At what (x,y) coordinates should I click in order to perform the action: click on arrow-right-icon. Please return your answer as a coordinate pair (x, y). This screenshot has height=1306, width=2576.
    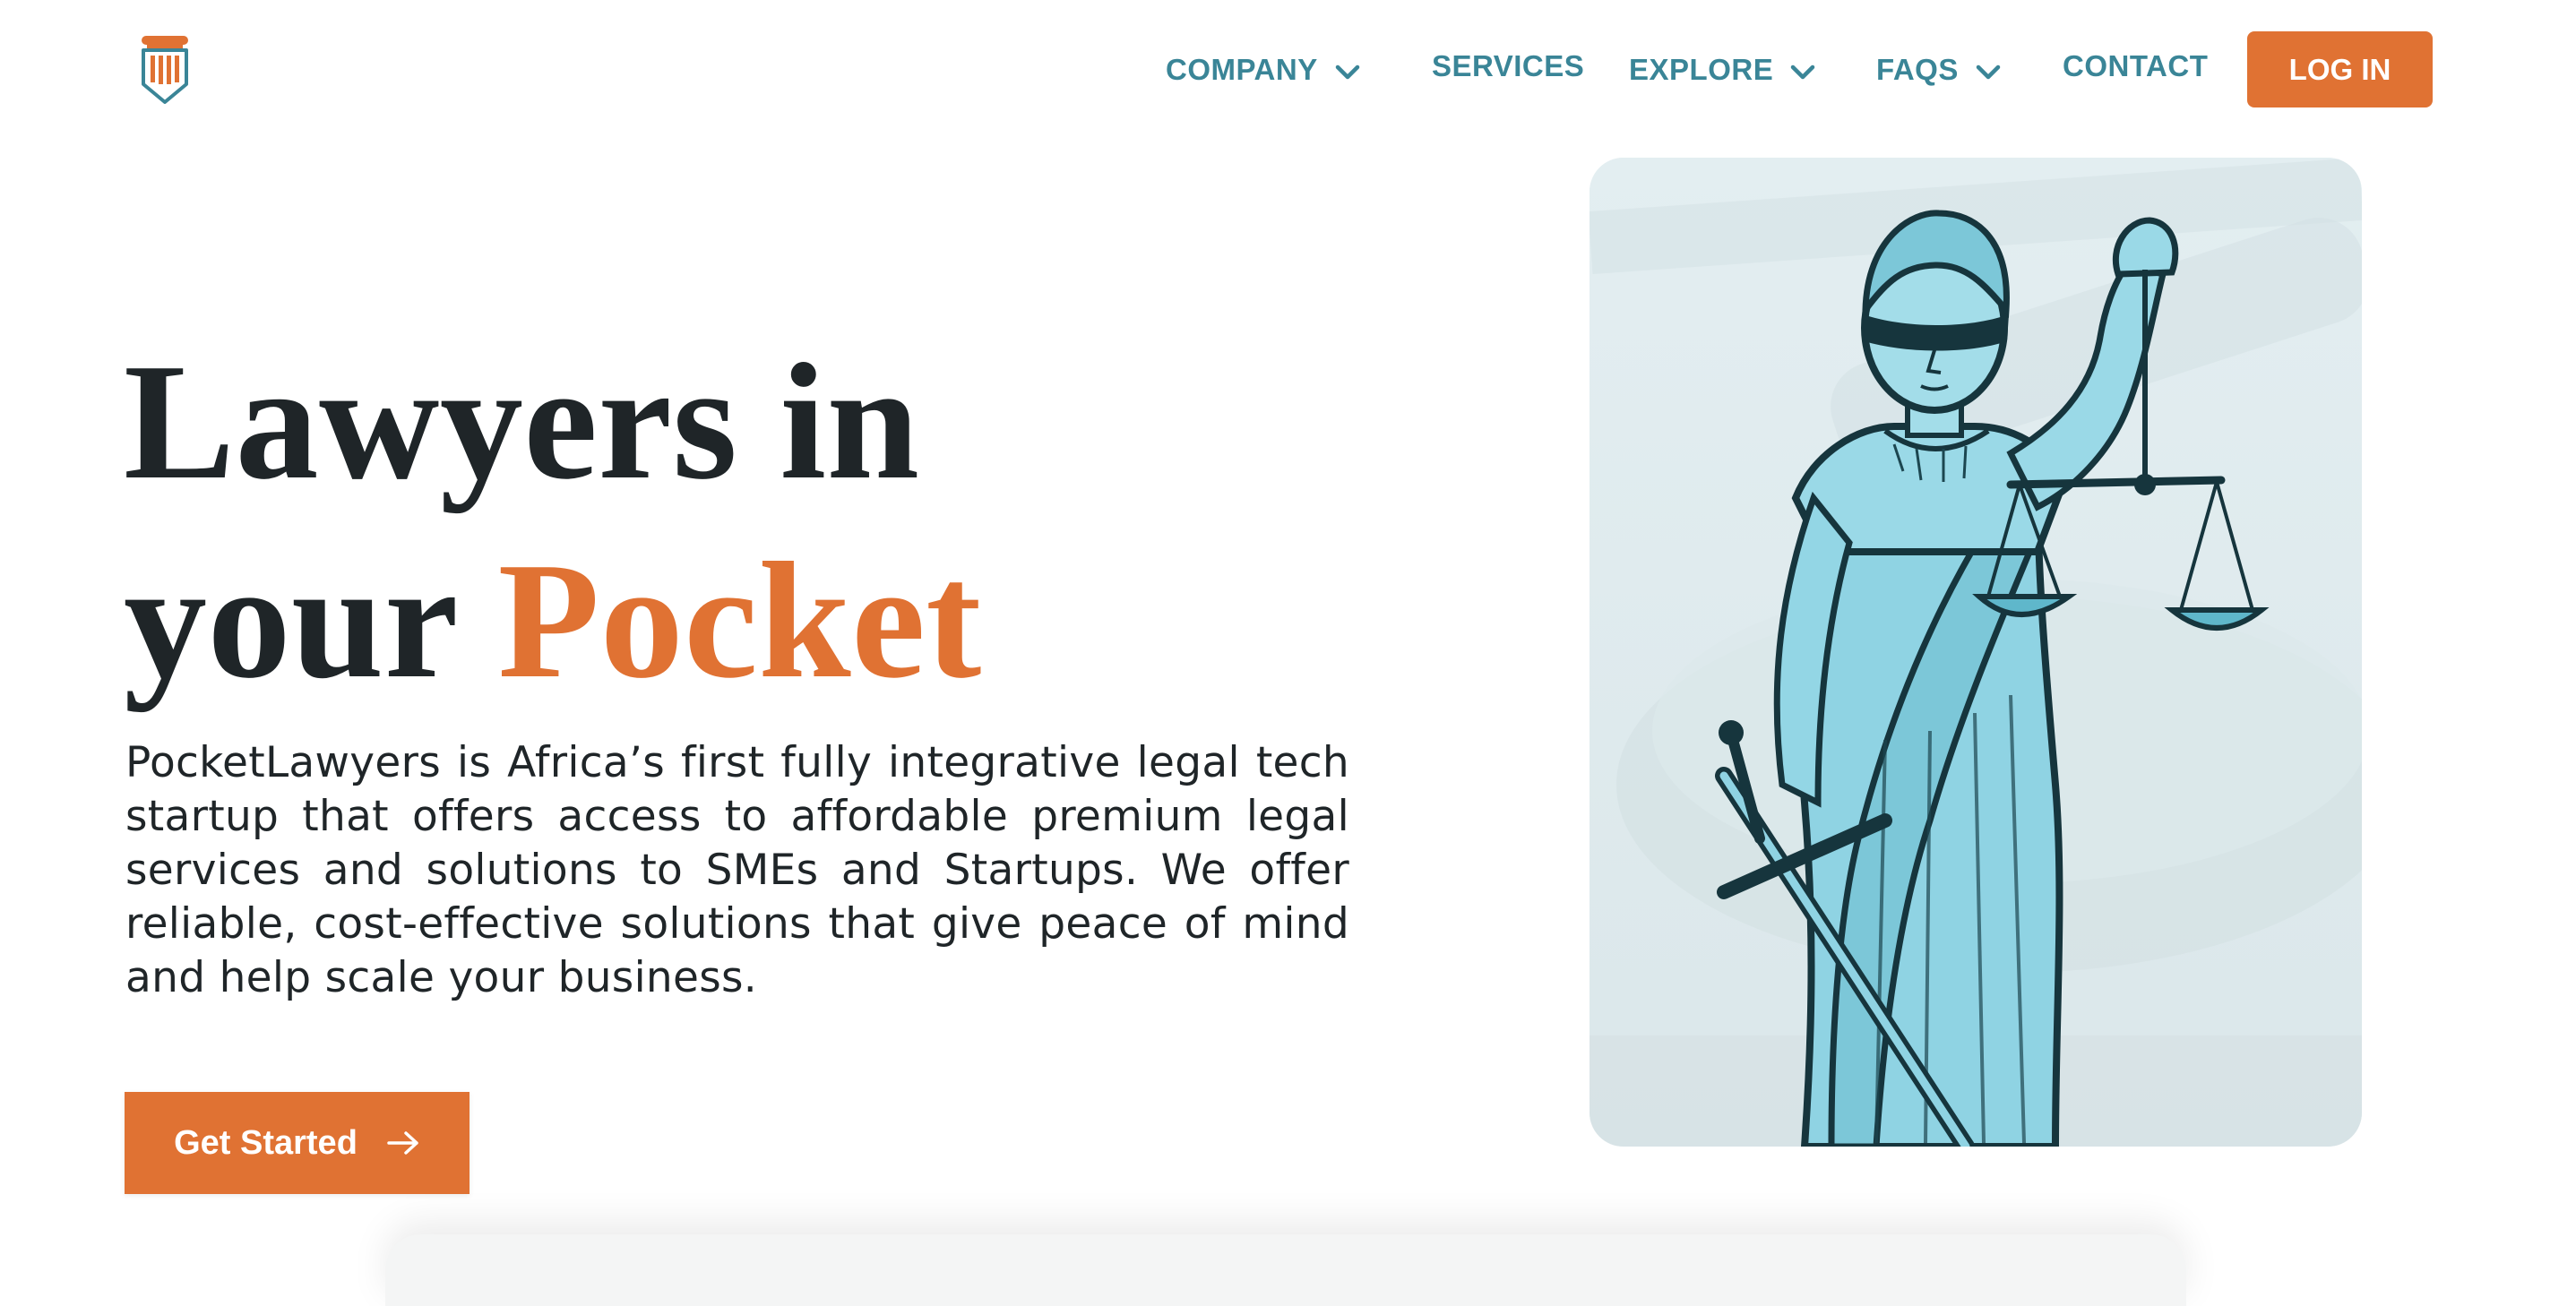
    Looking at the image, I should click on (402, 1143).